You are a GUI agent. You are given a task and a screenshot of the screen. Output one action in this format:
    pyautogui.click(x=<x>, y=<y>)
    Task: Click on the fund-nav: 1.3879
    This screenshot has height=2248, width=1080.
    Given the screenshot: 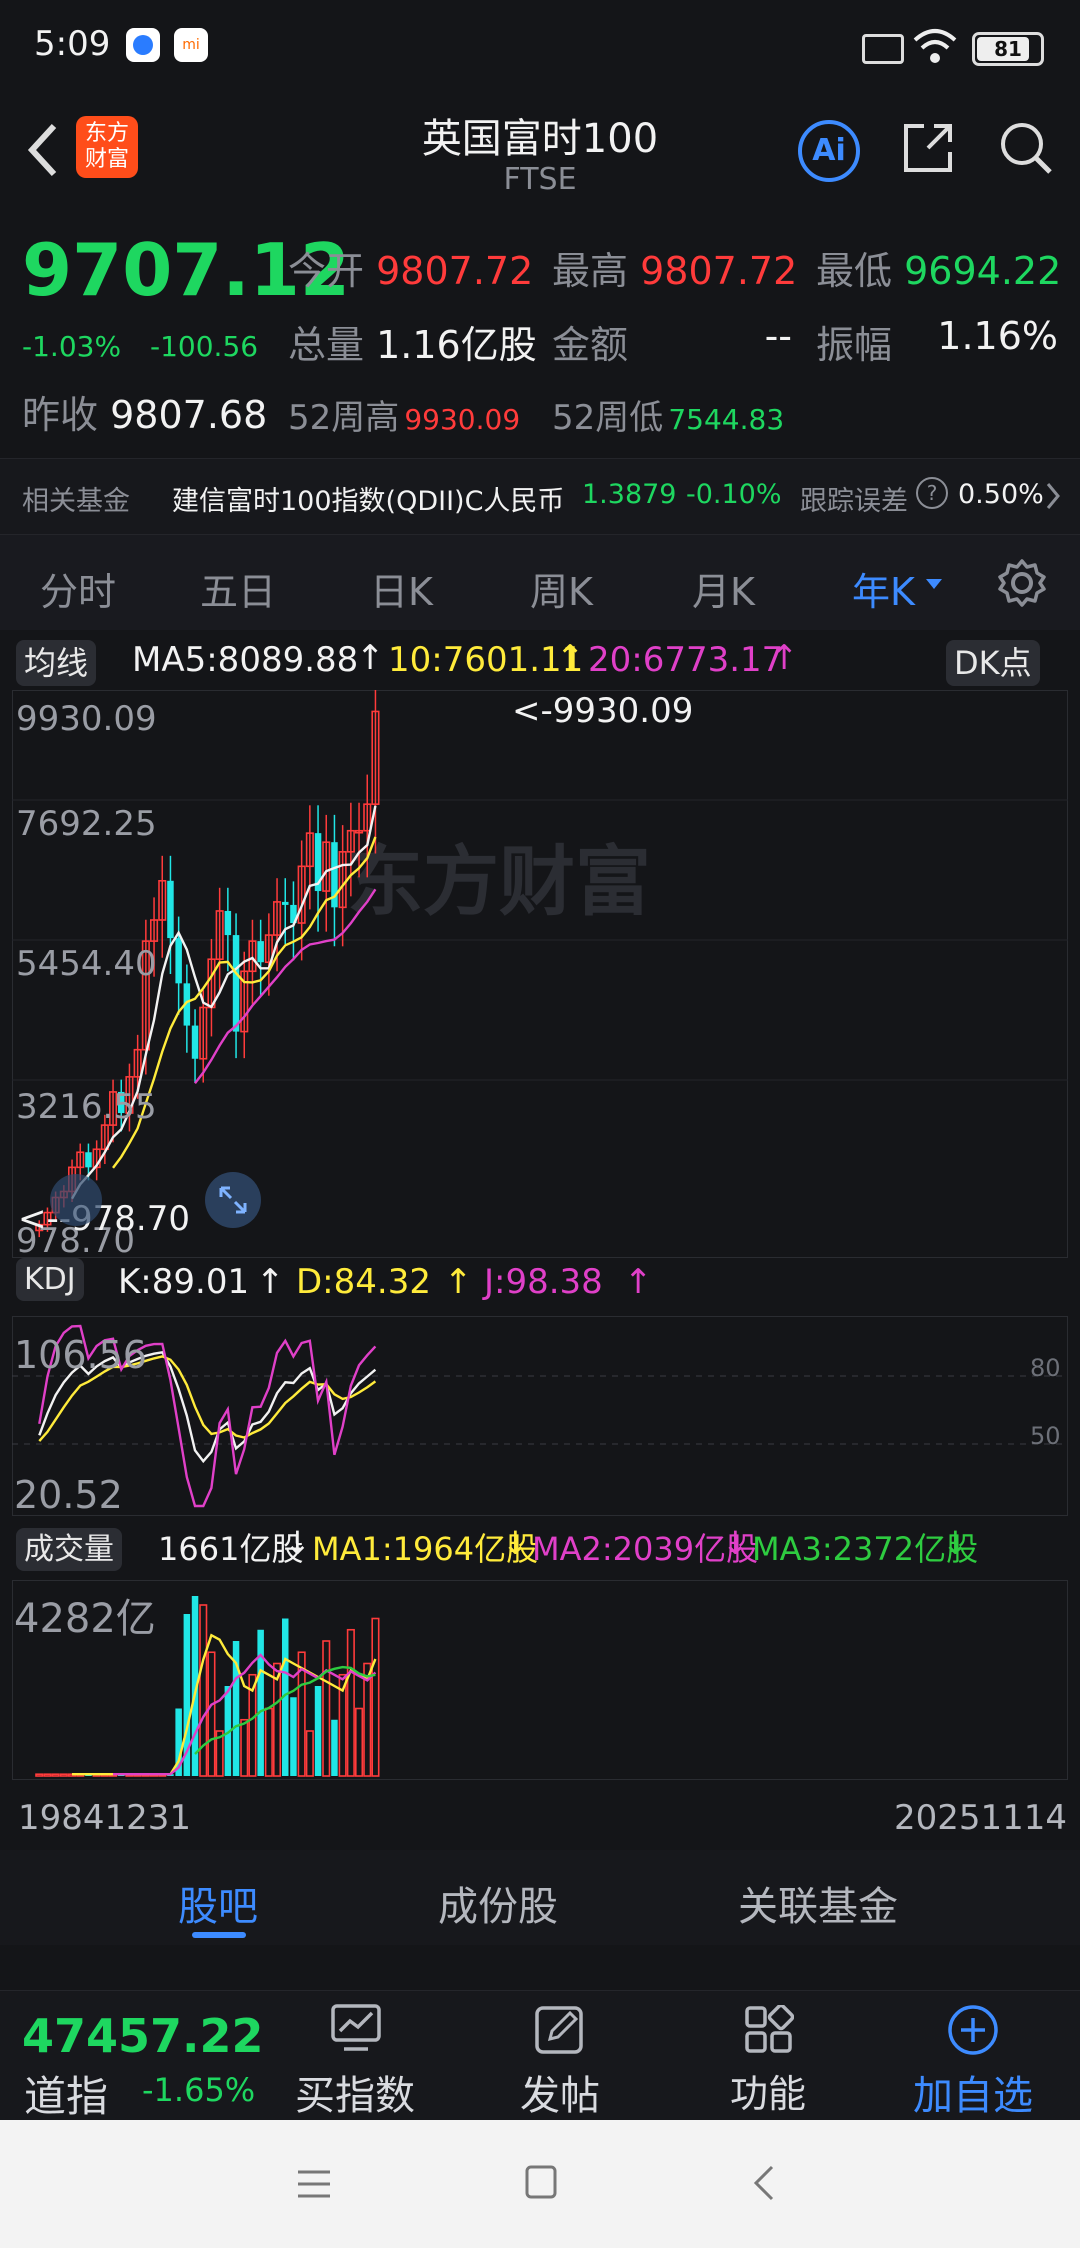 What is the action you would take?
    pyautogui.click(x=629, y=494)
    